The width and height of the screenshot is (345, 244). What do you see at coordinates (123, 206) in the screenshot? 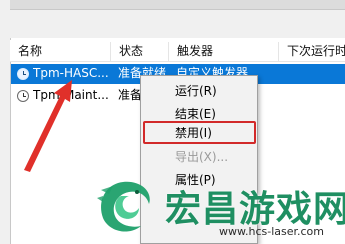
I see `dragon-logo-icon` at bounding box center [123, 206].